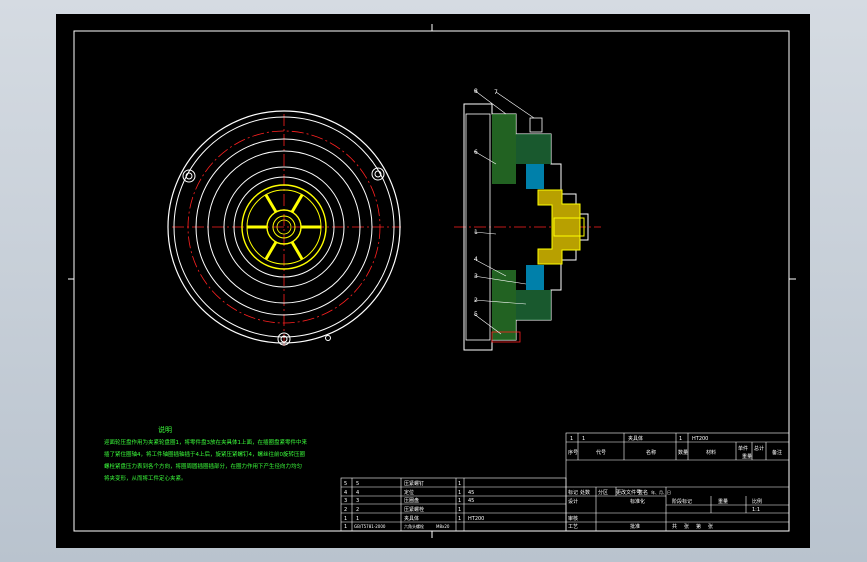 This screenshot has height=562, width=867. I want to click on section-label-5: 4, so click(476, 259).